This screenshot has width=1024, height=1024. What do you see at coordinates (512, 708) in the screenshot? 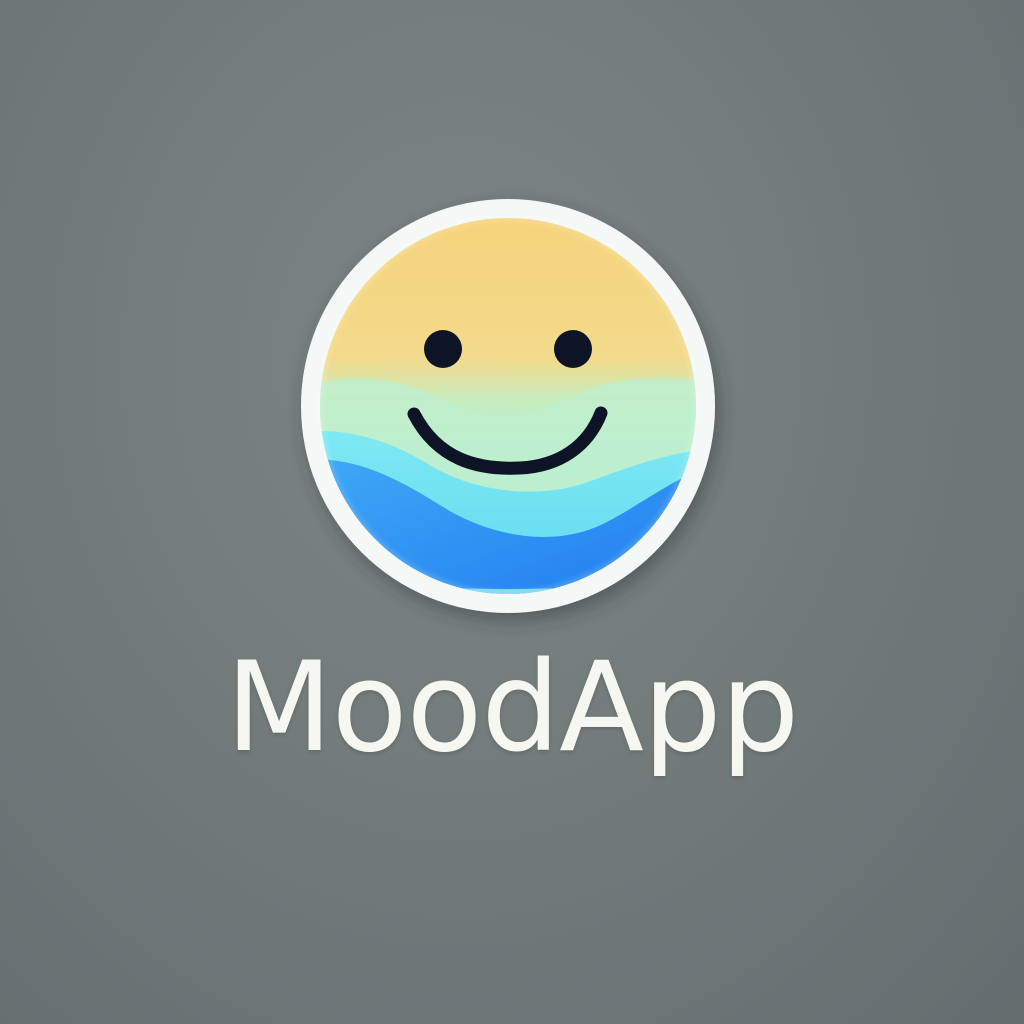
I see `app-name-wordmark: MoodApp` at bounding box center [512, 708].